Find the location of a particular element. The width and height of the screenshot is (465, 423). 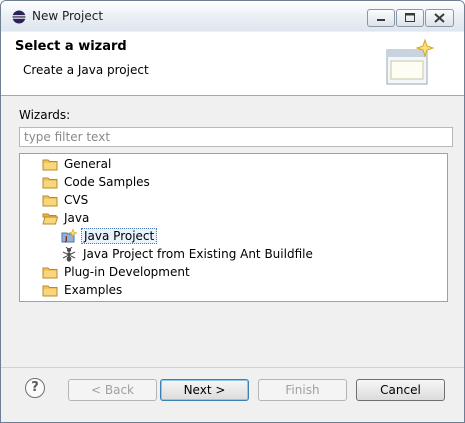

minimize-button is located at coordinates (381, 18).